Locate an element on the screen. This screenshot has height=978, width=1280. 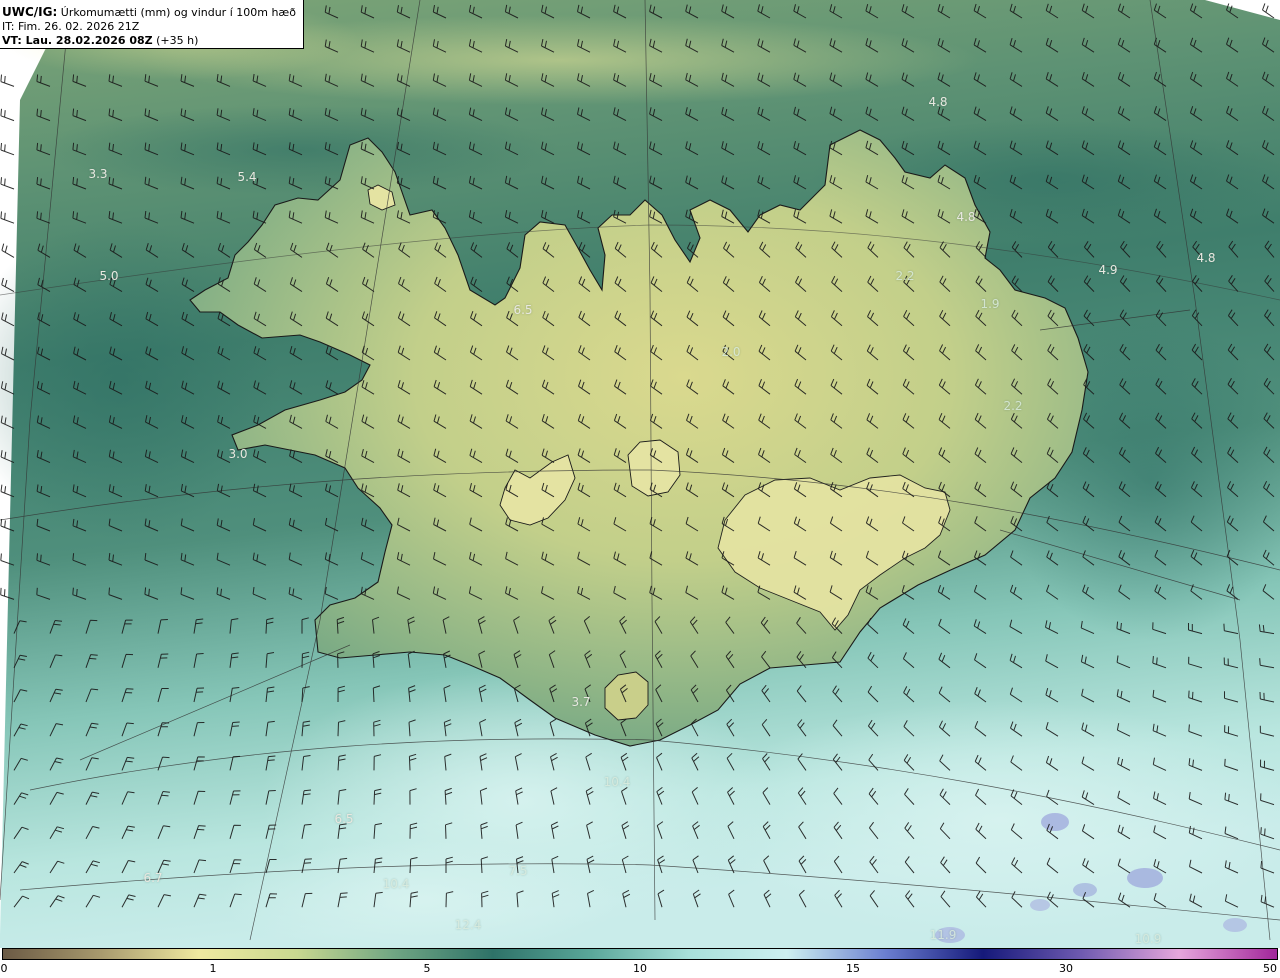
map-value-label: 11.9 is located at coordinates (943, 935).